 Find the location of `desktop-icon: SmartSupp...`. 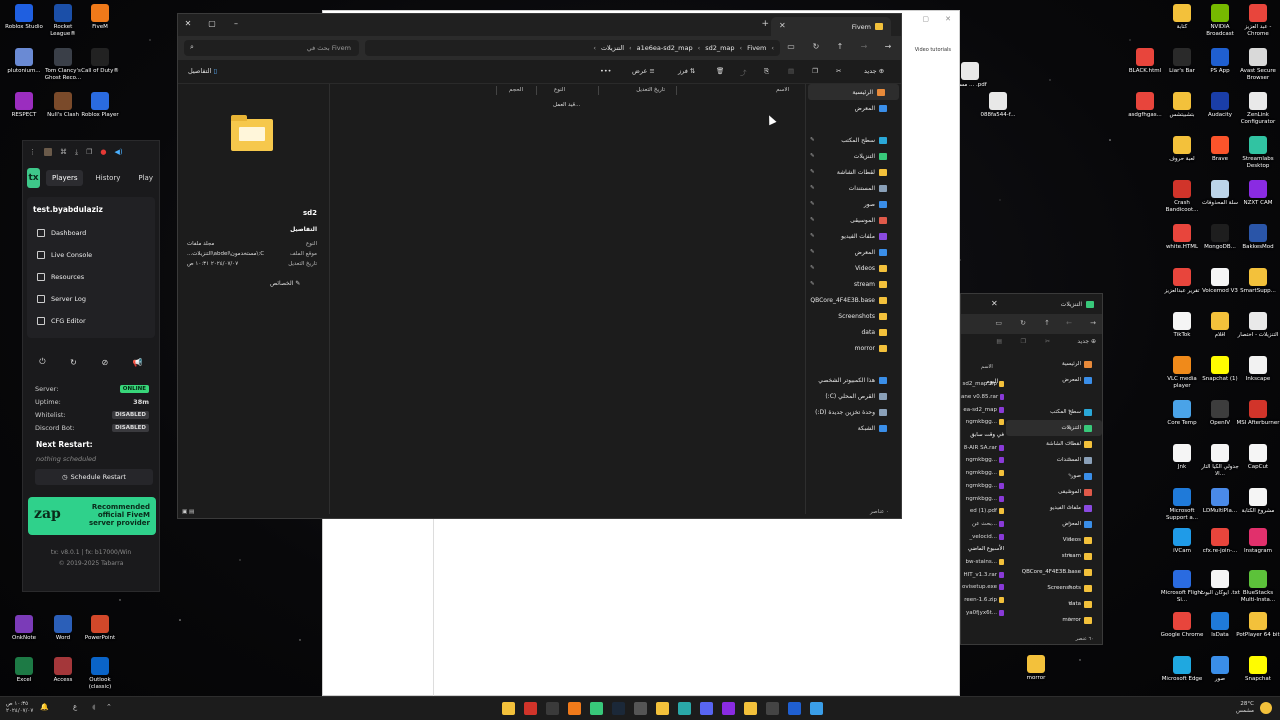

desktop-icon: SmartSupp... is located at coordinates (1258, 281).